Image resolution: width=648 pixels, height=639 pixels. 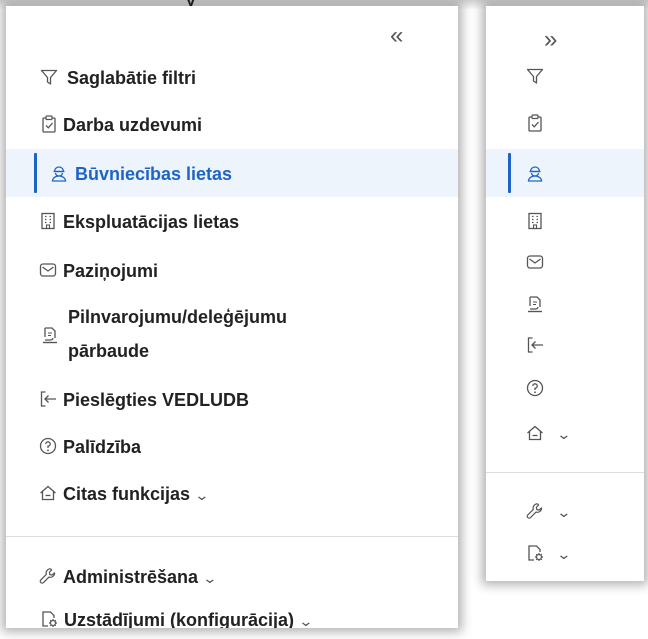 I want to click on sidebar-item-label: Palīdzība, so click(x=102, y=447).